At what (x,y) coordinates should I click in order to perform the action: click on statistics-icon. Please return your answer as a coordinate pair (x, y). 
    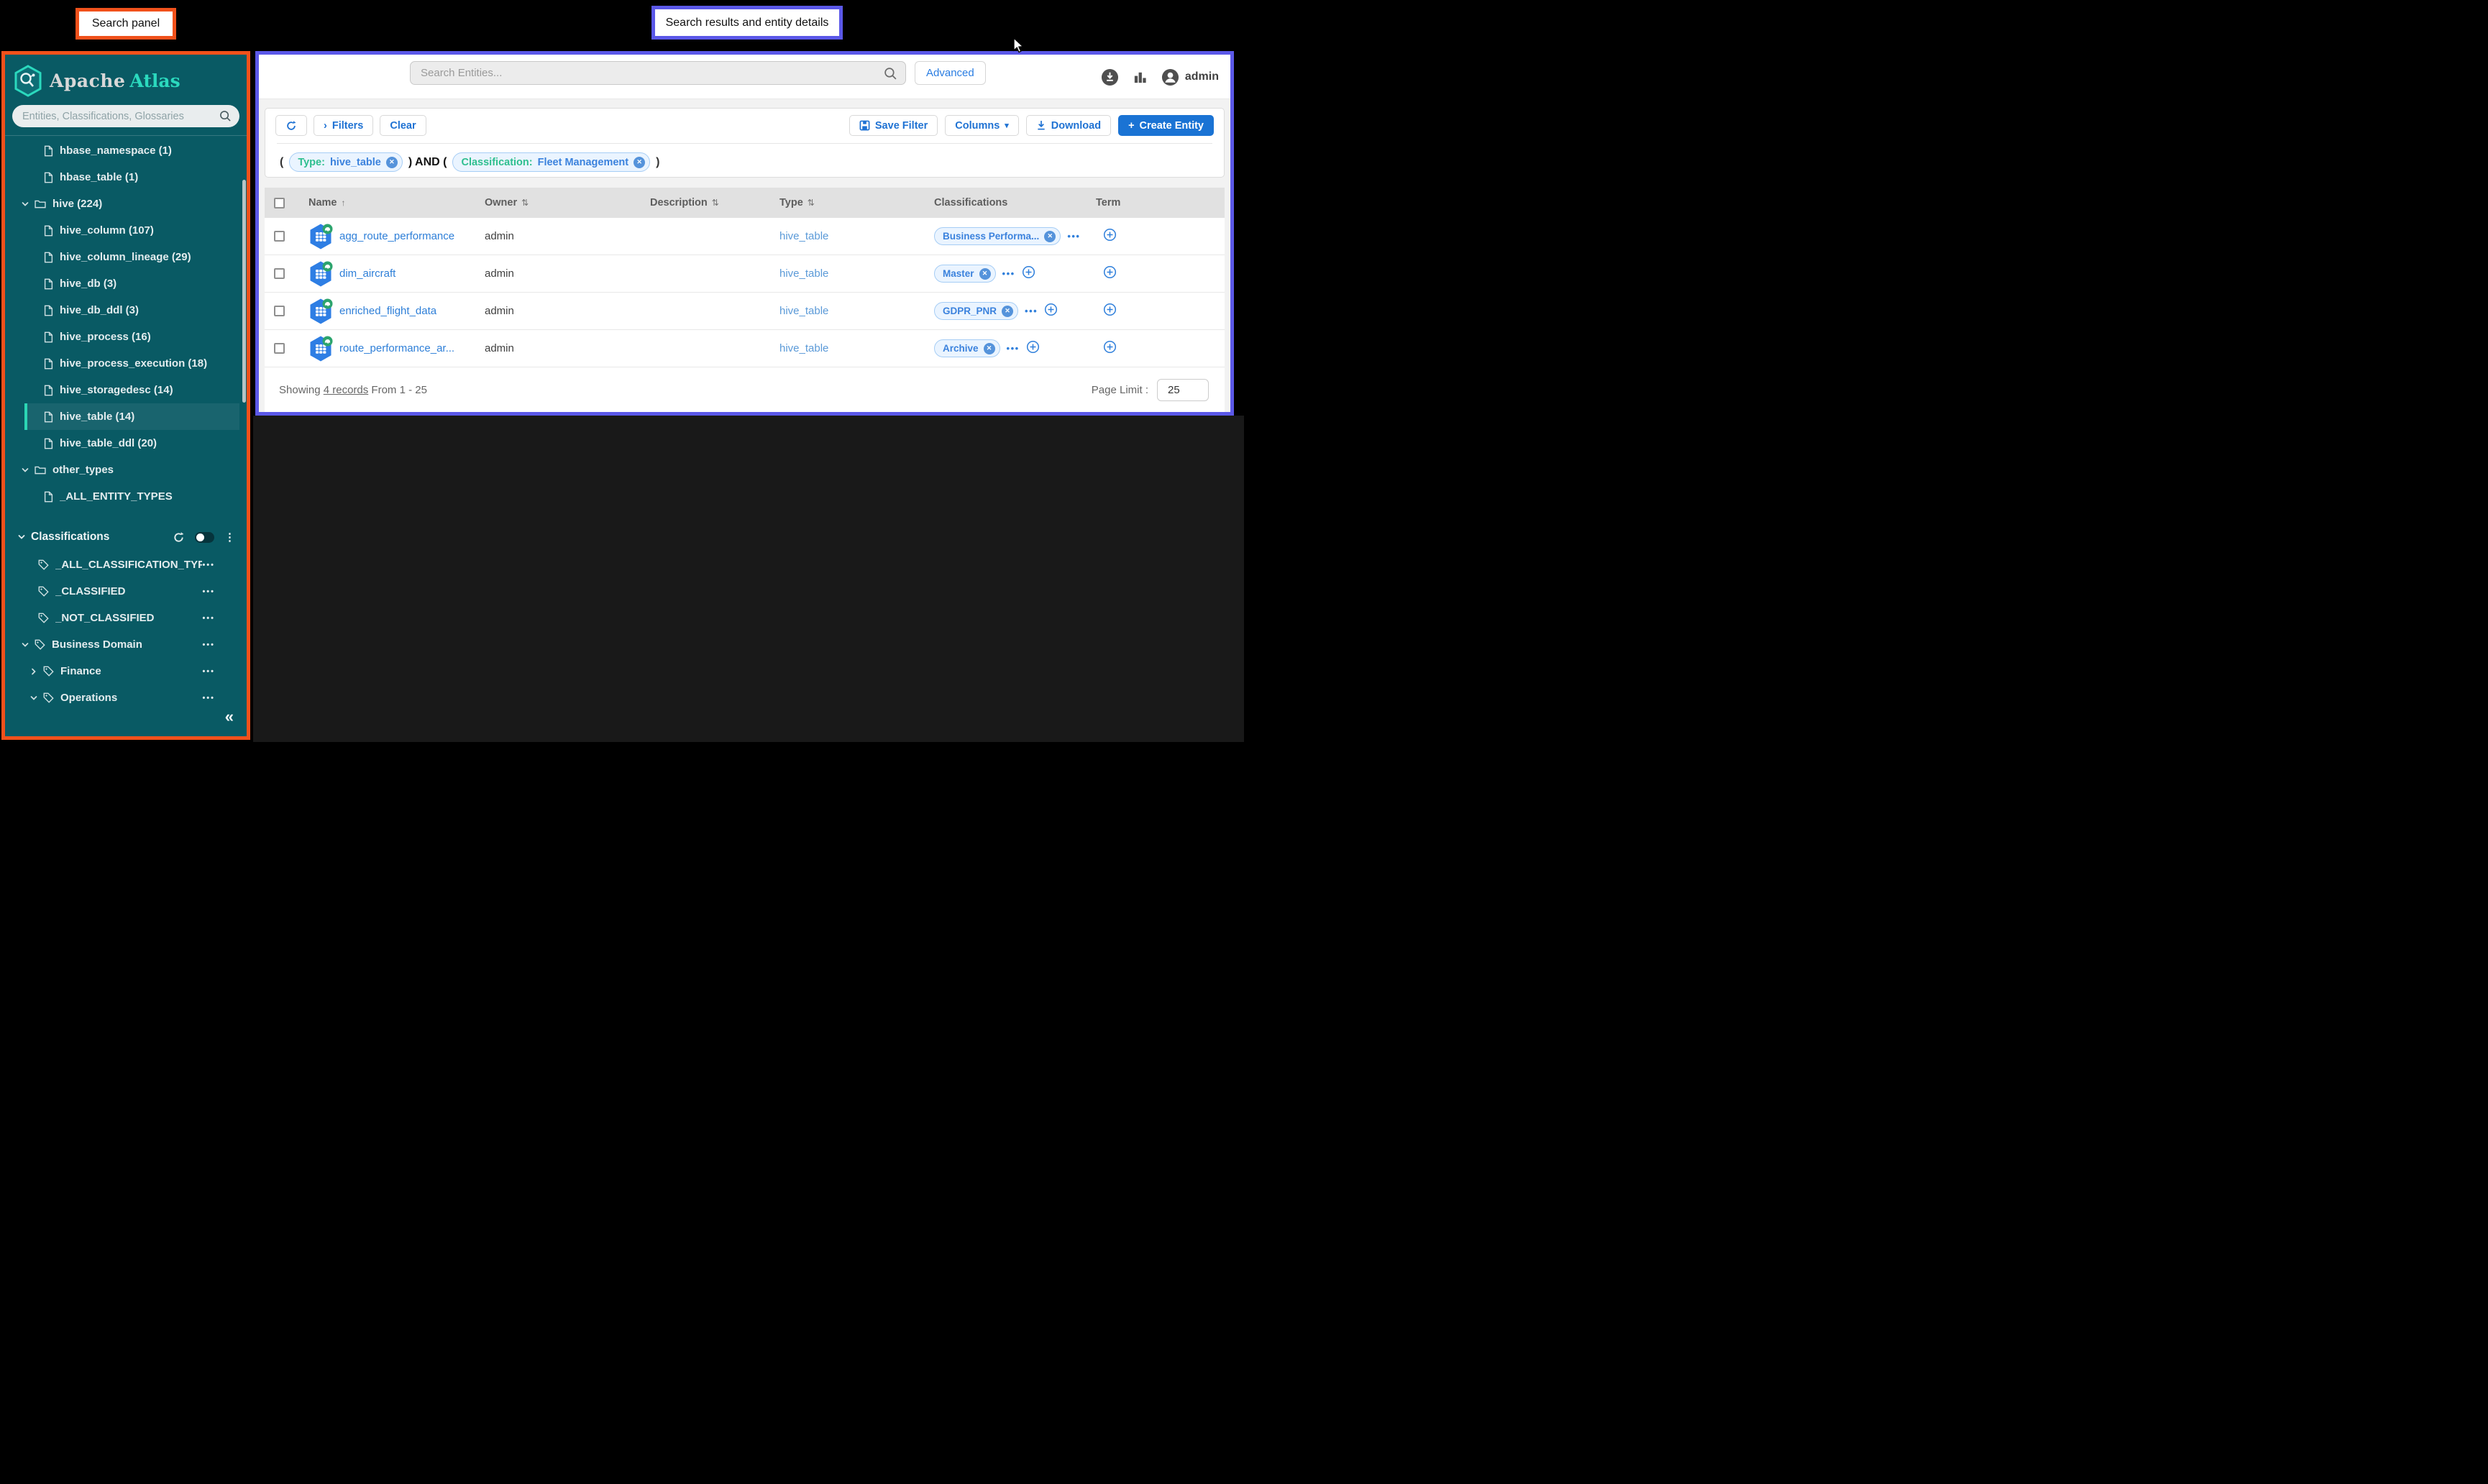
    Looking at the image, I should click on (1140, 77).